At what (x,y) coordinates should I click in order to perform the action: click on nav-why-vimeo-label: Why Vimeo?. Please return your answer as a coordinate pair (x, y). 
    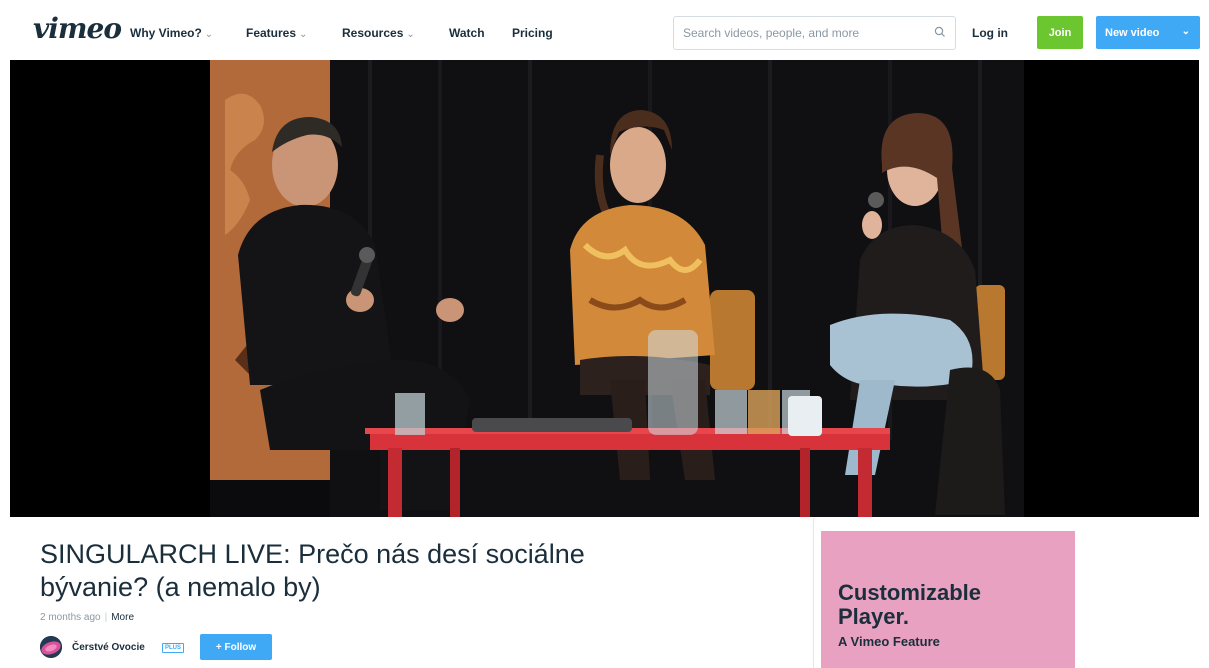
    Looking at the image, I should click on (166, 33).